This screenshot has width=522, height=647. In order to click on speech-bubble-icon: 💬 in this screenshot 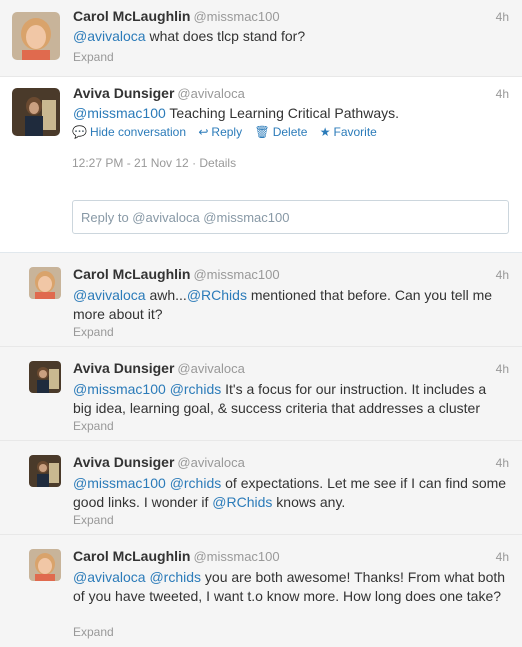, I will do `click(79, 132)`.